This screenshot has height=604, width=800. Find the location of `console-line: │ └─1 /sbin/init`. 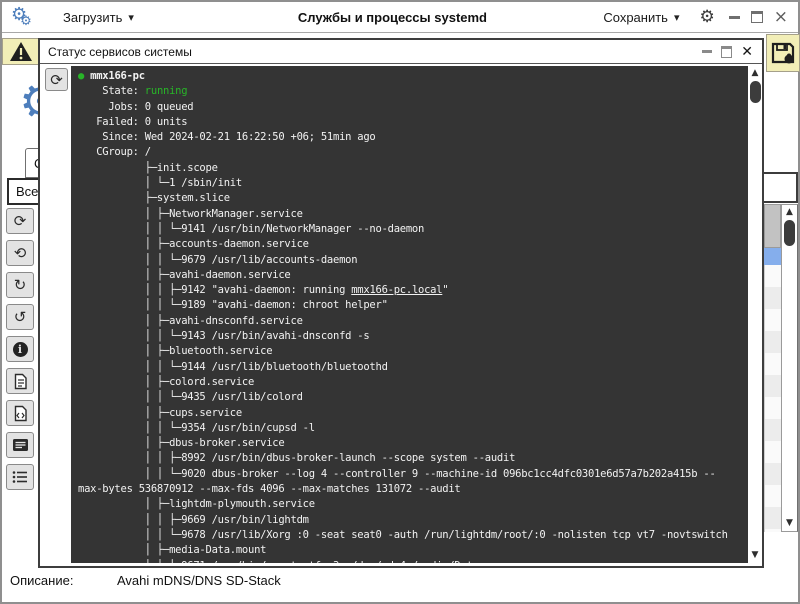

console-line: │ └─1 /sbin/init is located at coordinates (160, 183).